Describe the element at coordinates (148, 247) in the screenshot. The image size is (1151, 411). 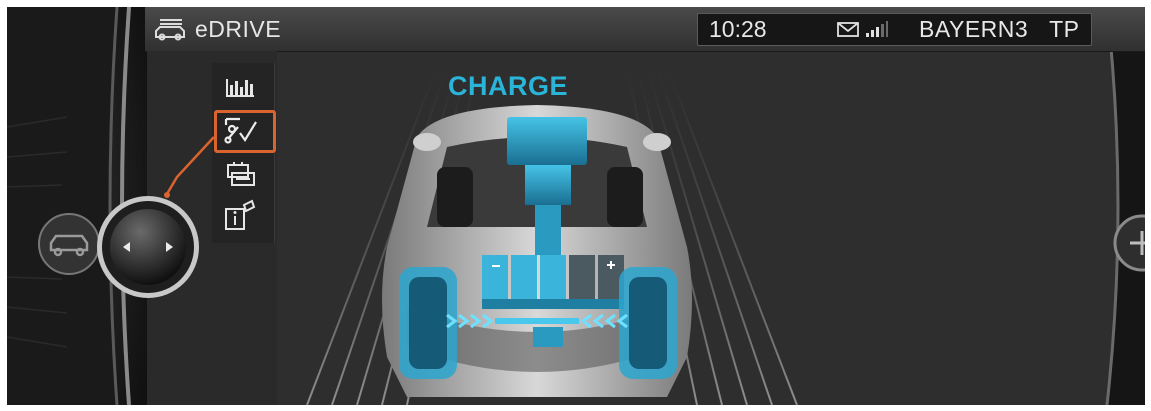
I see `idrive-controller-knob` at that location.